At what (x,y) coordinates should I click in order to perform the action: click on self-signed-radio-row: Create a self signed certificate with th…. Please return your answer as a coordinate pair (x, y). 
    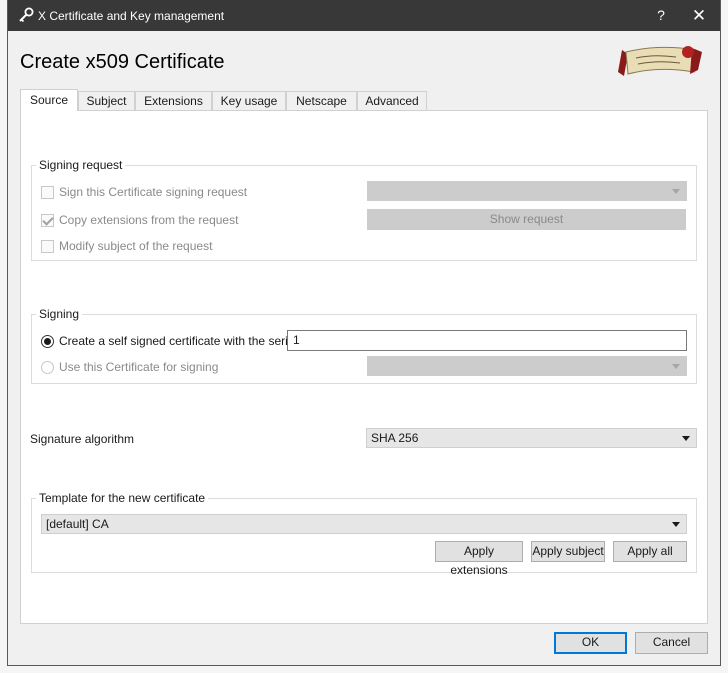
    Looking at the image, I should click on (169, 342).